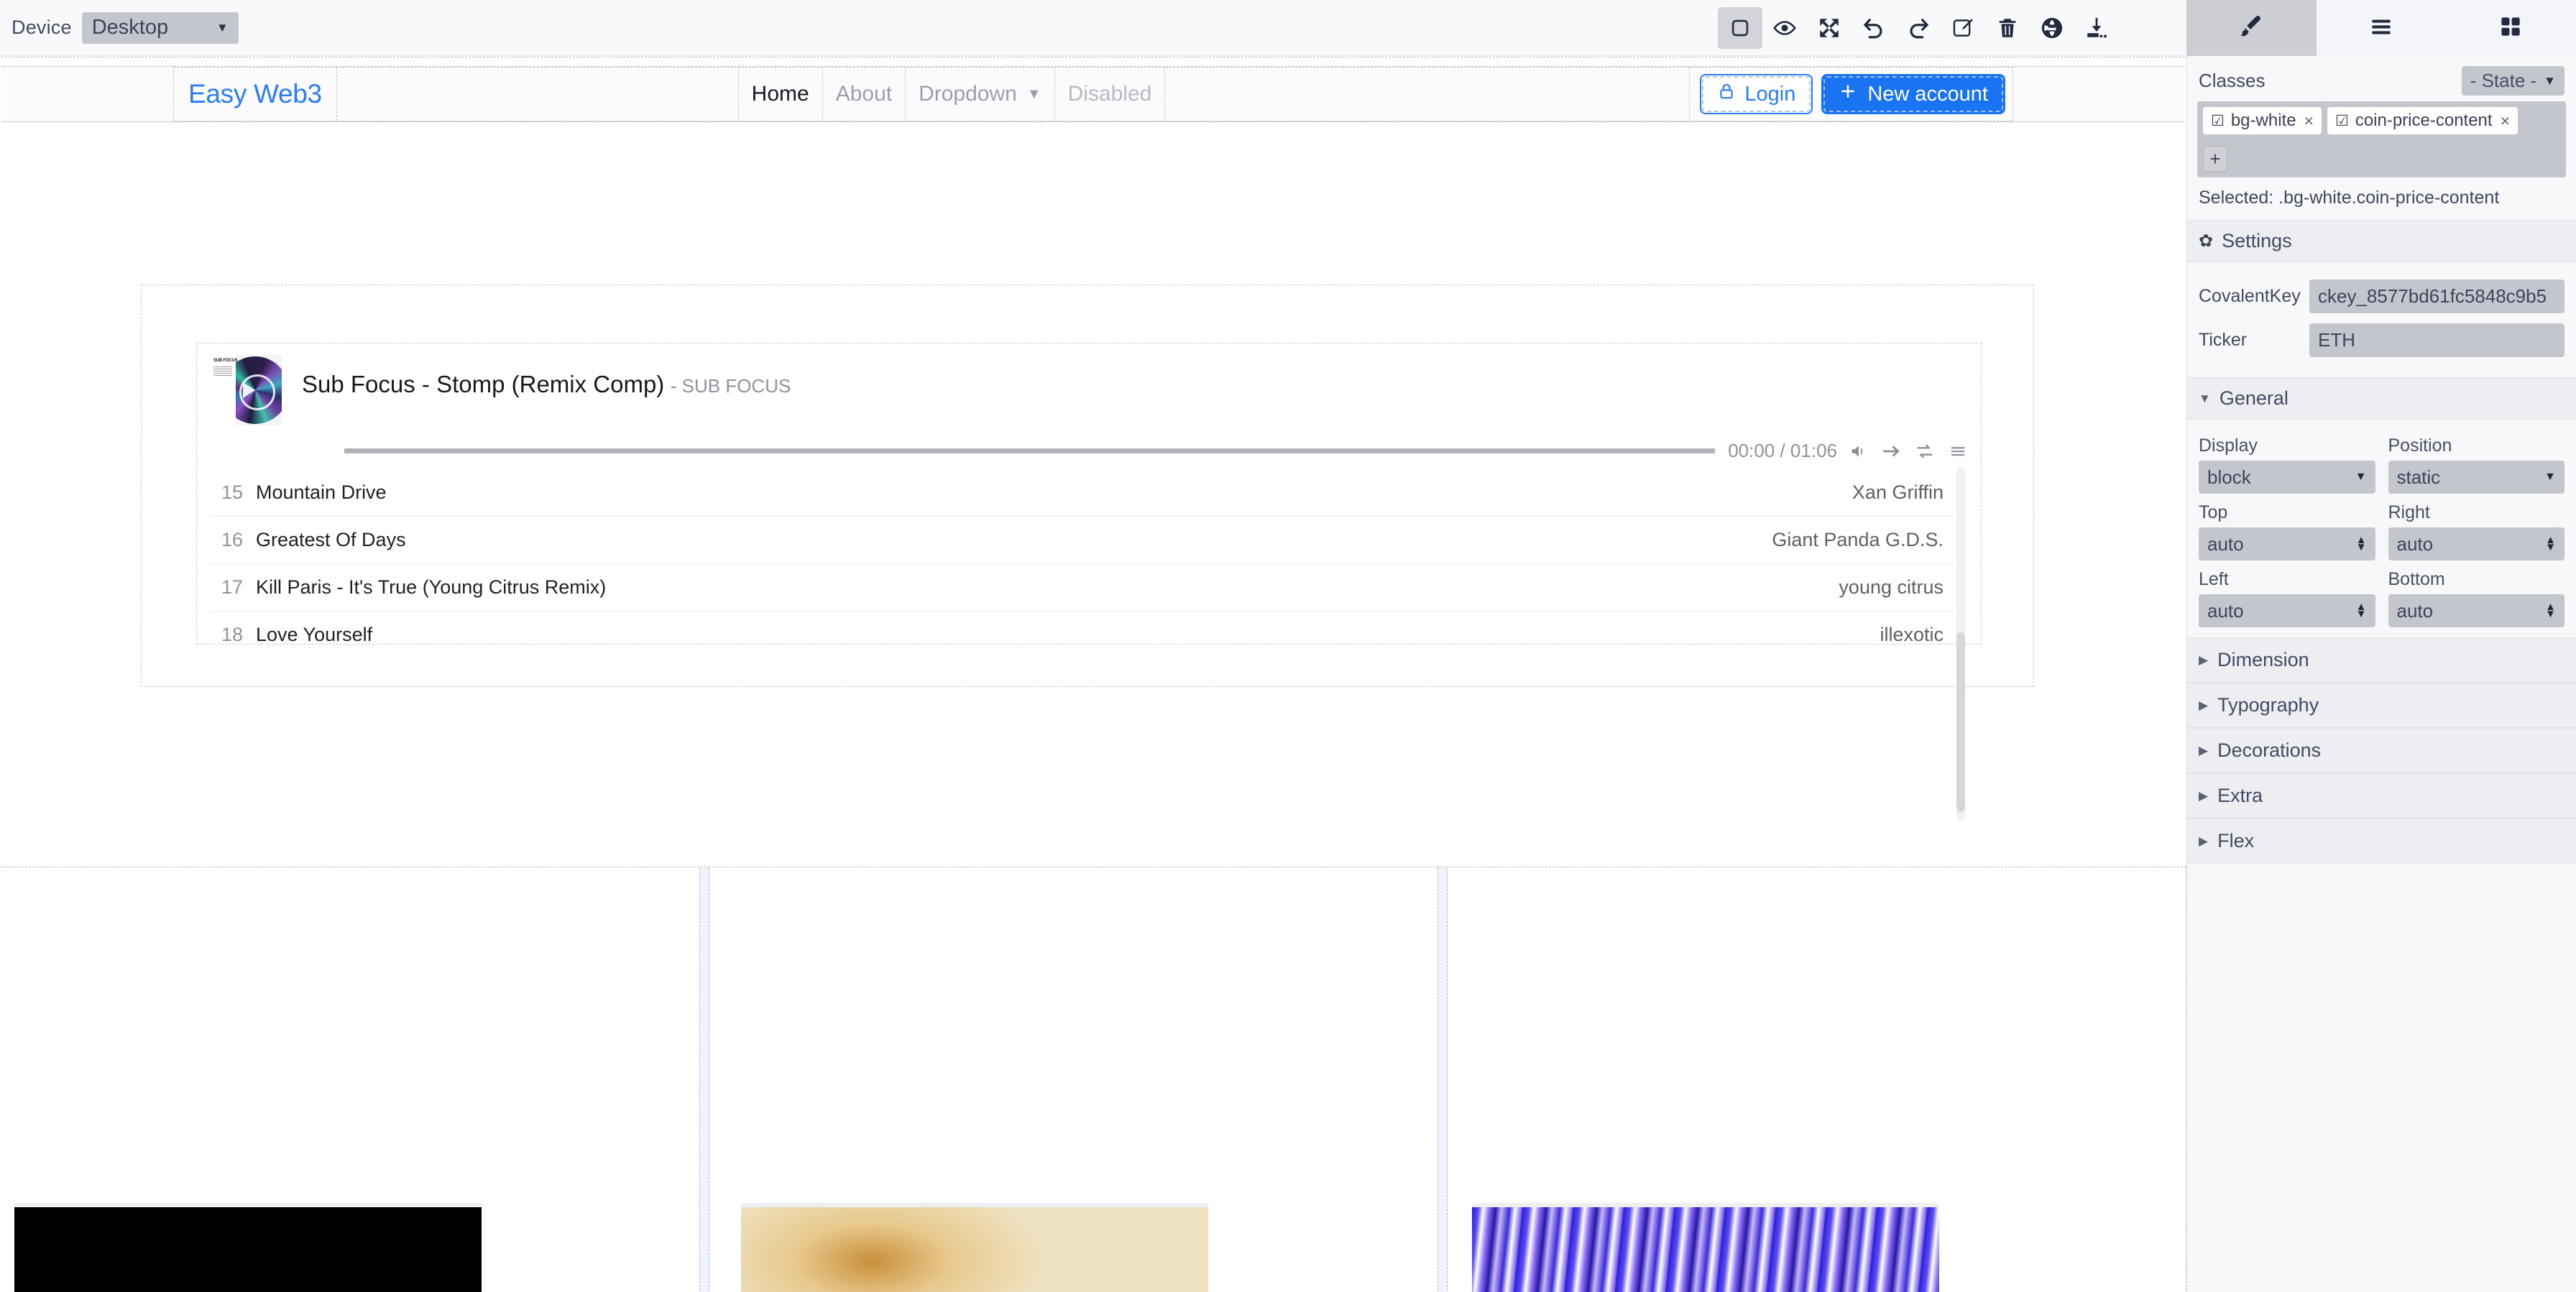  I want to click on dimension-section-header: ▶ Dimension, so click(2381, 660).